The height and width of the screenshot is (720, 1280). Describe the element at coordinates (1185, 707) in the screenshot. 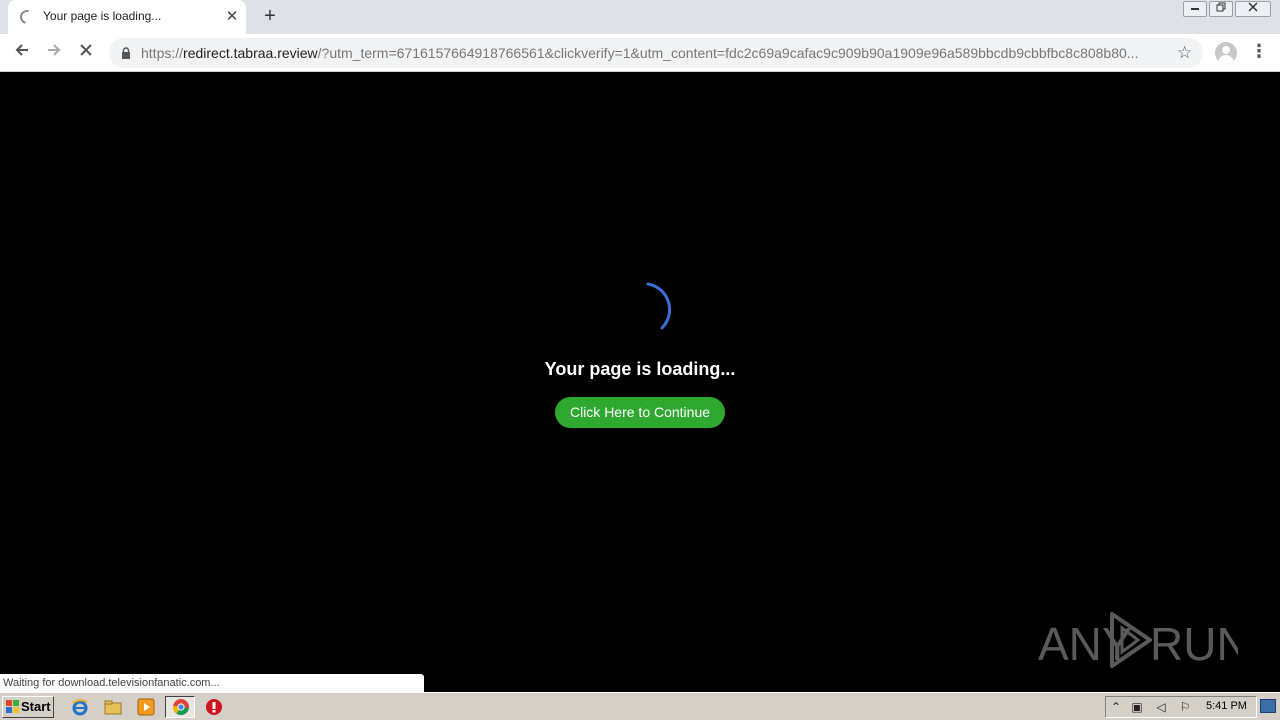

I see `network-flag-icon: ⚐` at that location.